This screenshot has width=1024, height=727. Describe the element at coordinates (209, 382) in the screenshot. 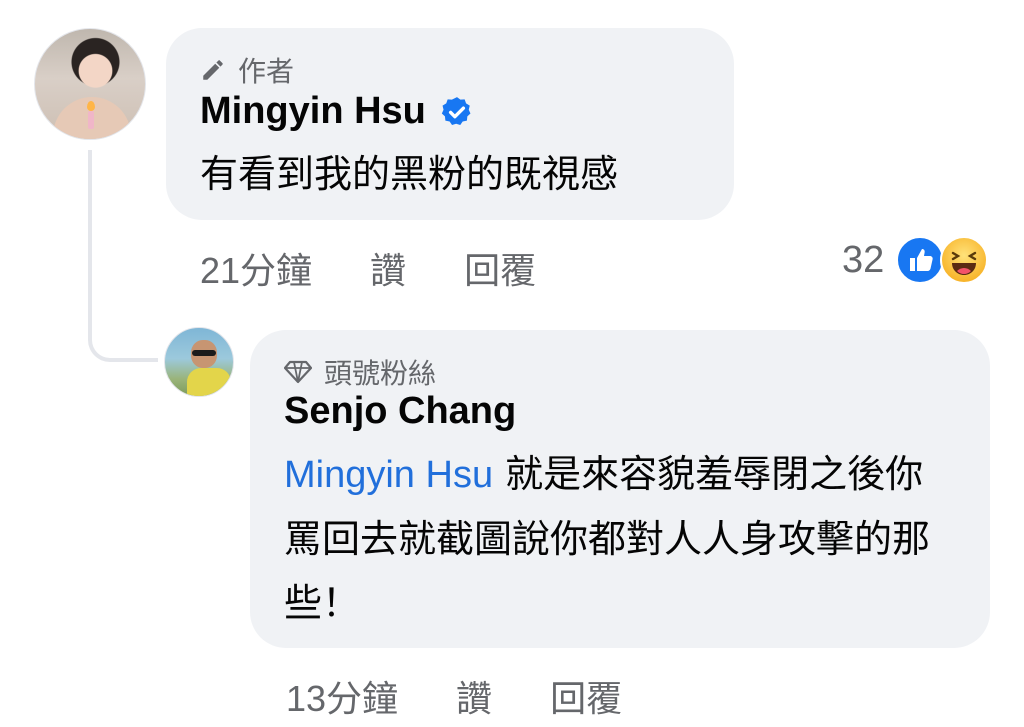

I see `avatar-shirt` at that location.